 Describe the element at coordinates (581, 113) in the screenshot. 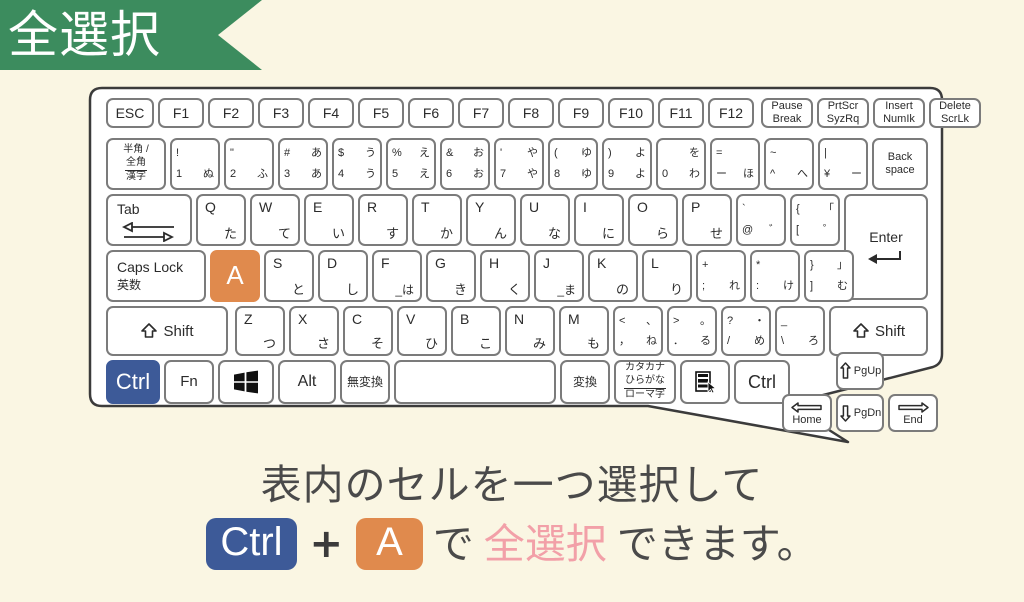

I see `key-f9: F9` at that location.